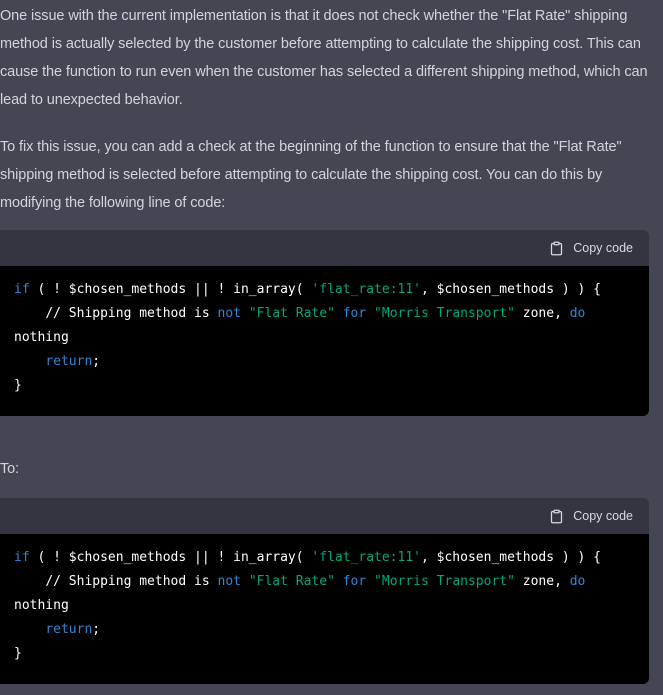  I want to click on code-block-2-header: Copy code, so click(324, 516).